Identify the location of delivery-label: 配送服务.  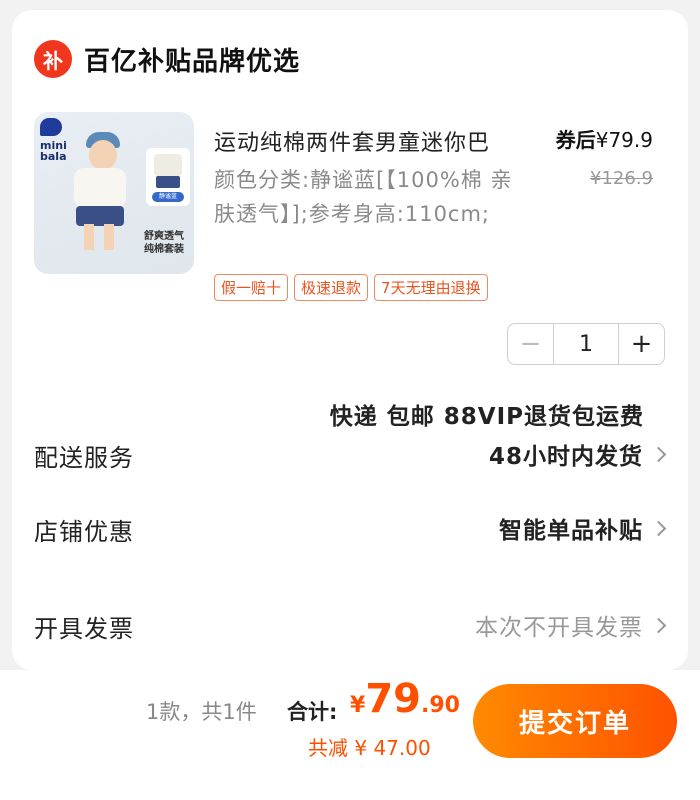
(84, 458).